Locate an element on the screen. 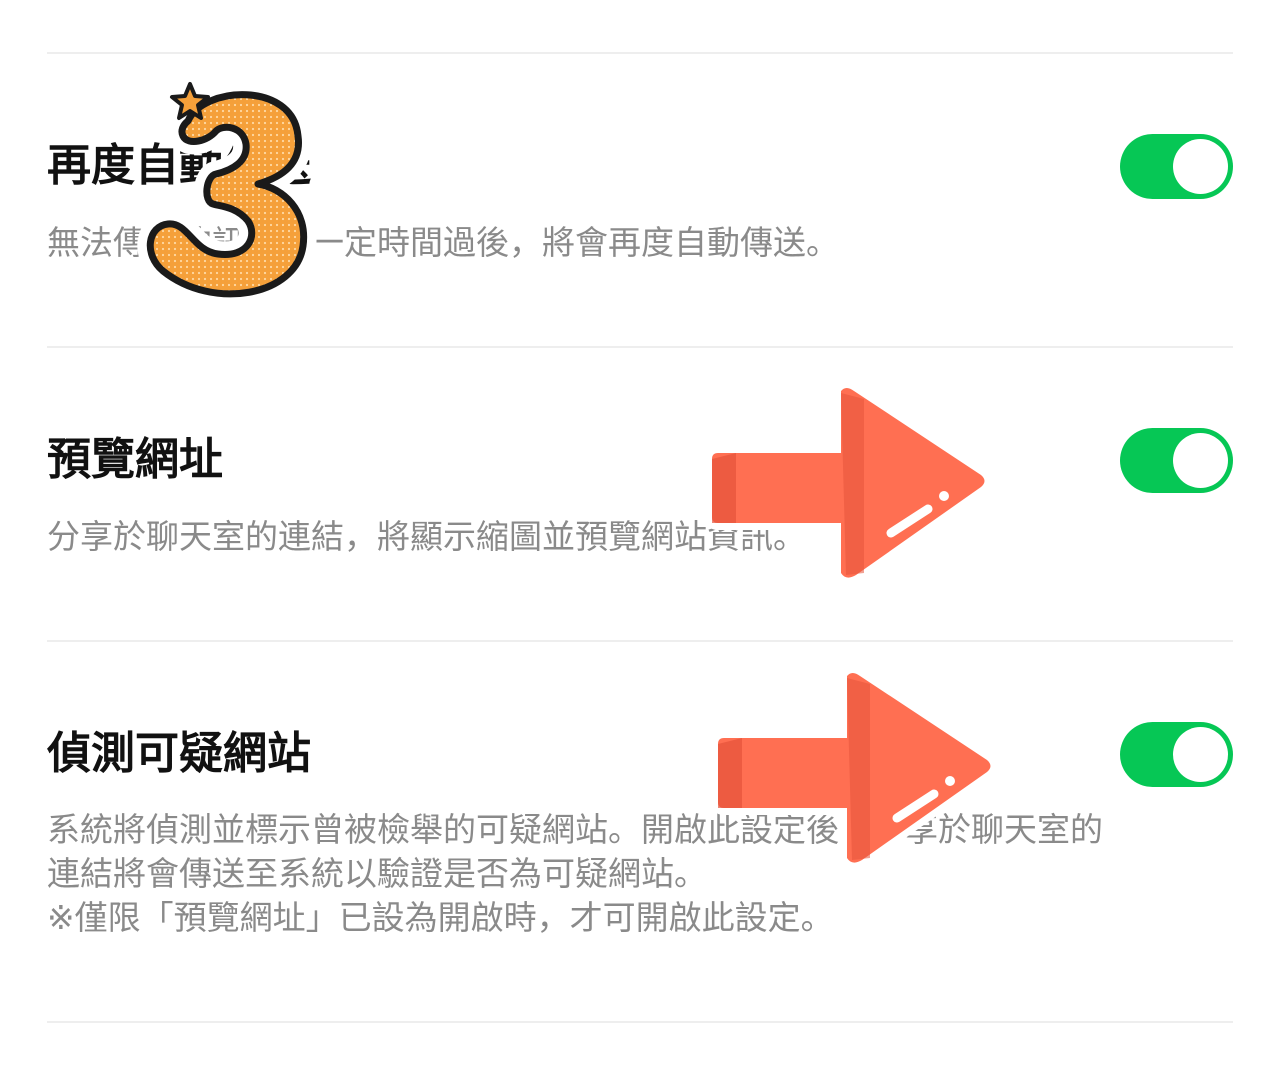 The image size is (1280, 1080). auto-resend-toggle is located at coordinates (1176, 166).